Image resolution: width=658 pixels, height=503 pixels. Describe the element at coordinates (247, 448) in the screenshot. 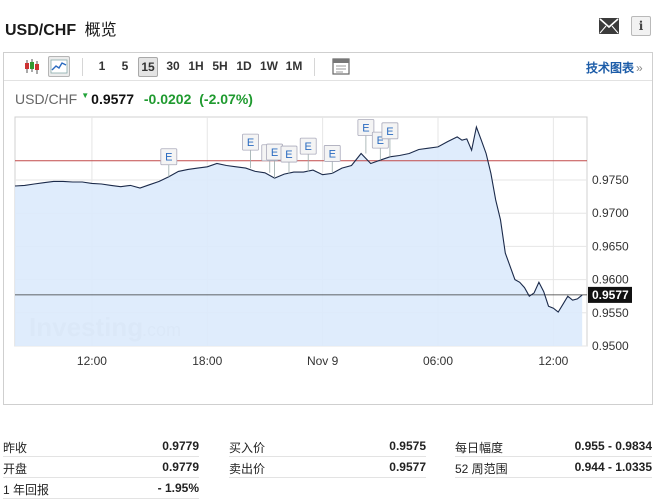

I see `stats-label: 买入价` at that location.